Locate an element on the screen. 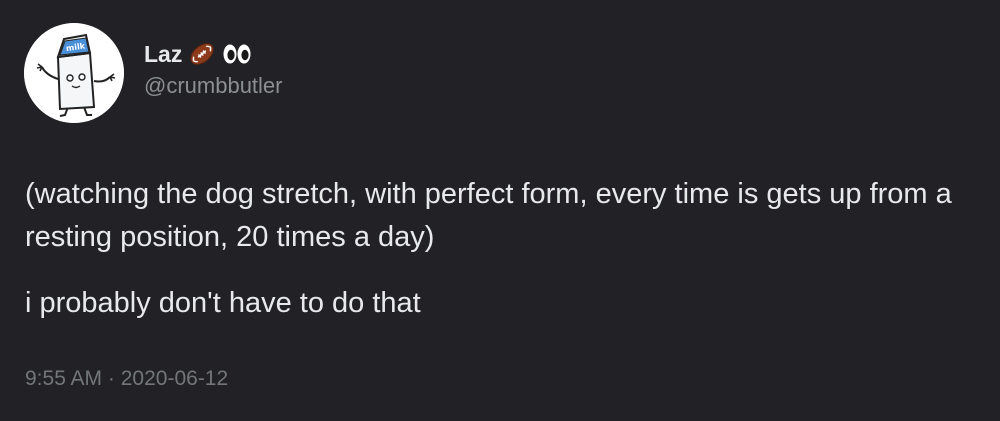 The image size is (1000, 421). eyes-icon is located at coordinates (237, 54).